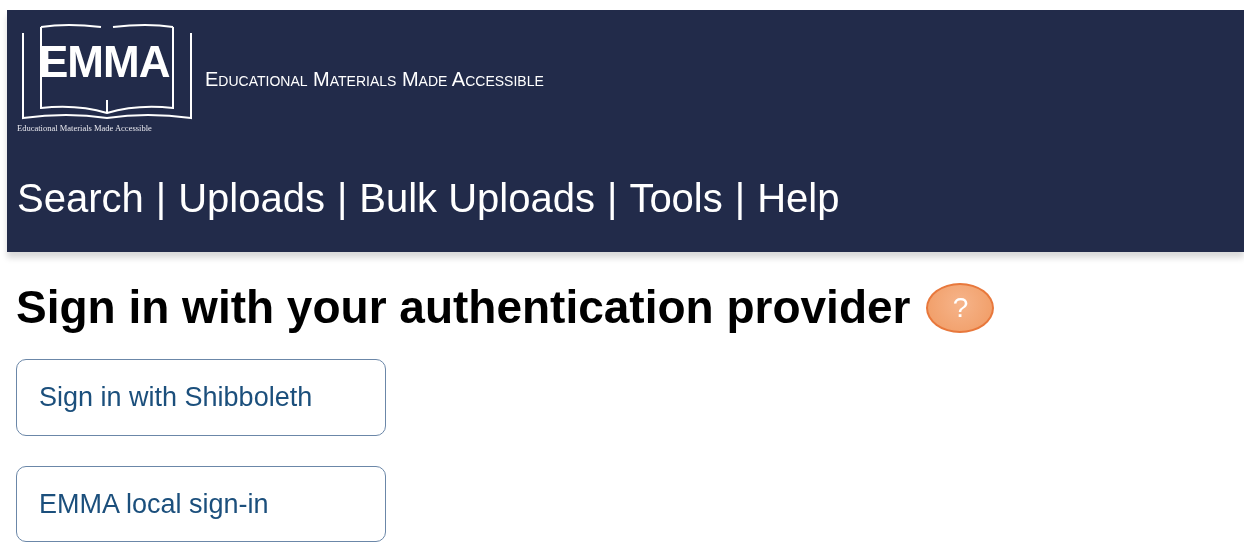 The width and height of the screenshot is (1244, 554). Describe the element at coordinates (251, 198) in the screenshot. I see `nav-link: Uploads` at that location.